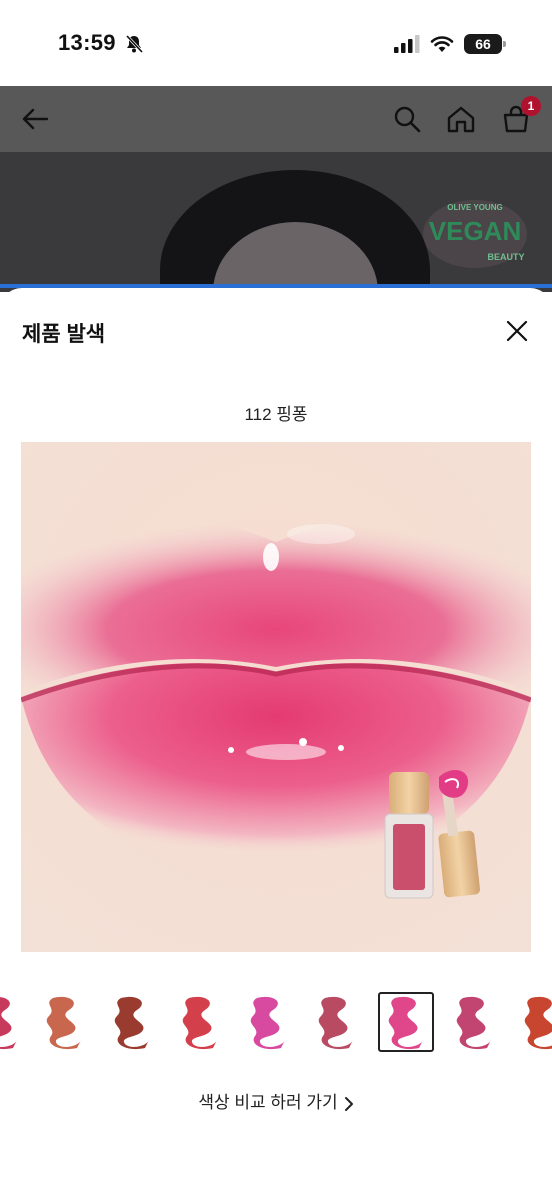 The image size is (552, 1200). Describe the element at coordinates (475, 231) in the screenshot. I see `svg-text: VEGAN` at that location.